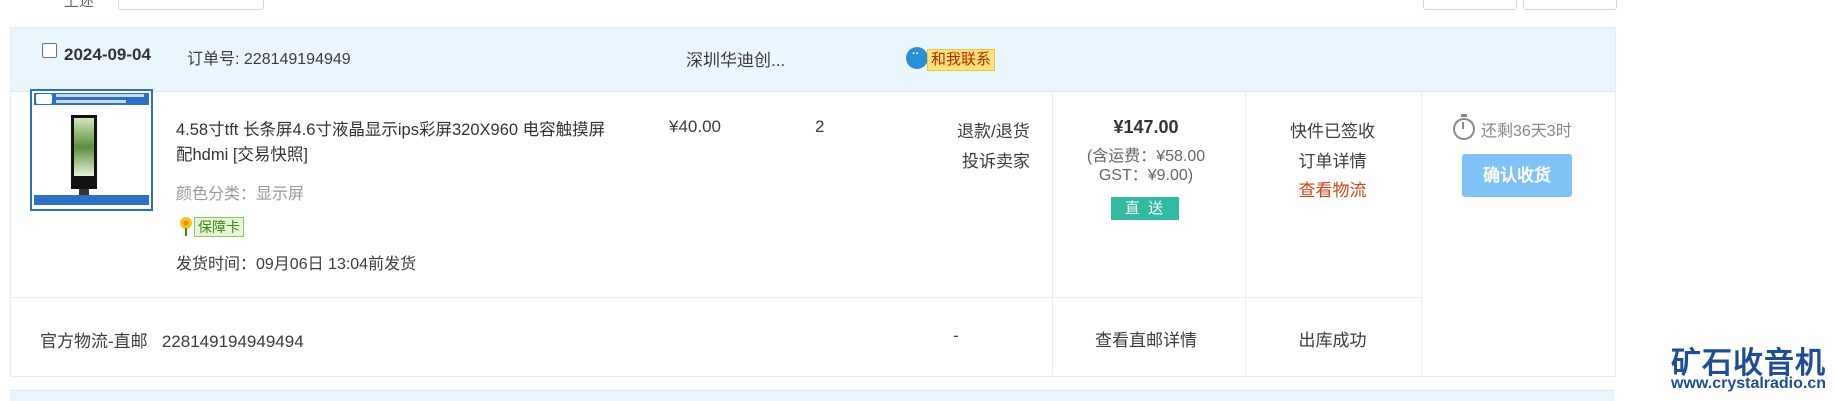 The height and width of the screenshot is (401, 1834). I want to click on flower-icon, so click(186, 226).